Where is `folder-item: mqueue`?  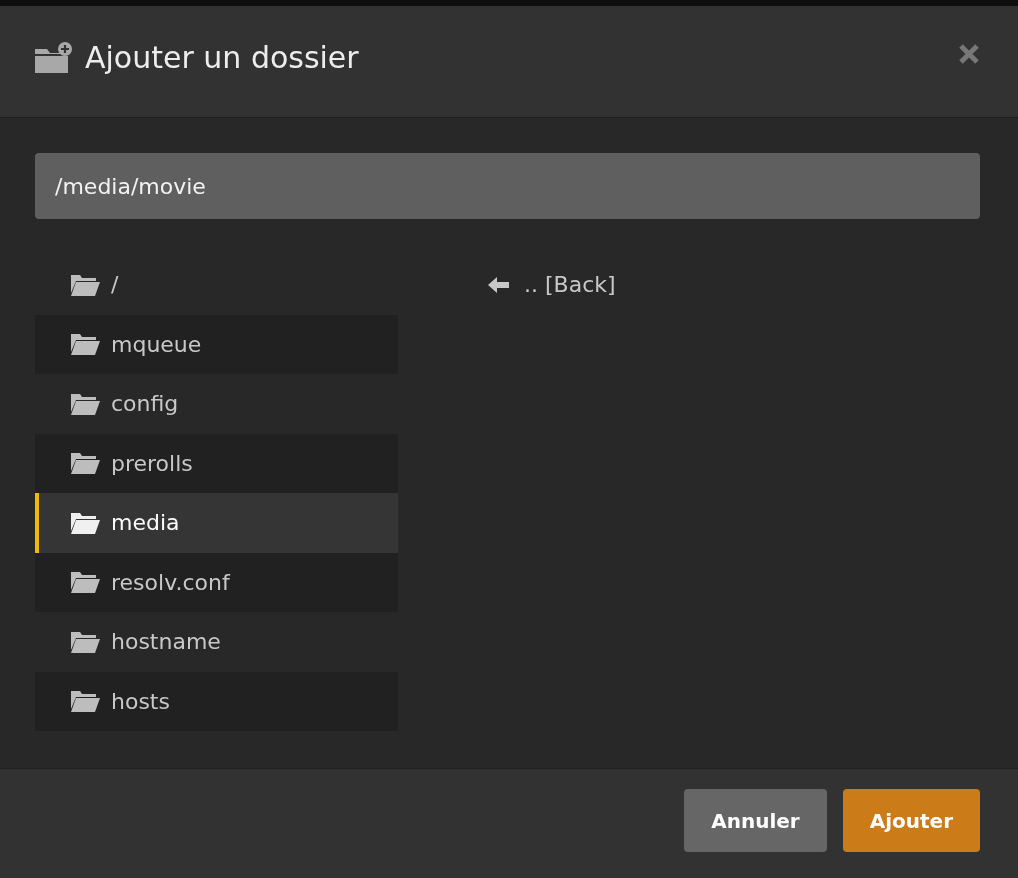 folder-item: mqueue is located at coordinates (216, 344).